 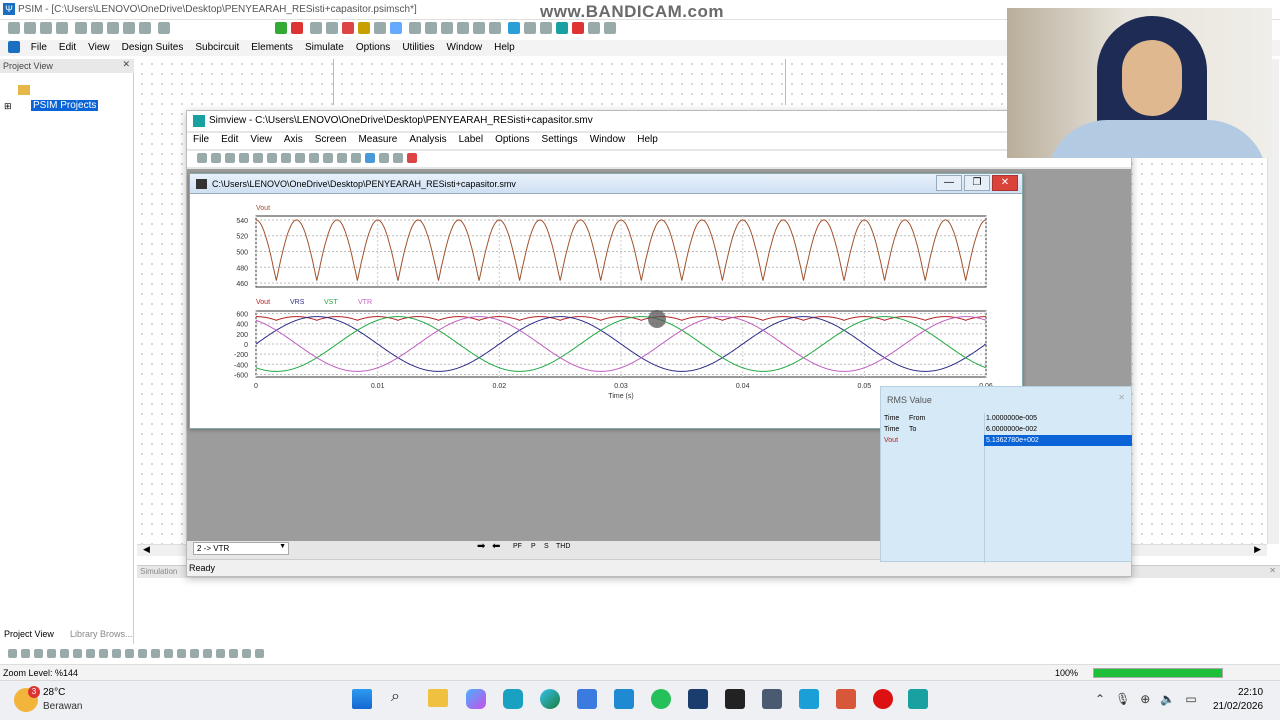 I want to click on restore-icon: ❐, so click(x=977, y=183).